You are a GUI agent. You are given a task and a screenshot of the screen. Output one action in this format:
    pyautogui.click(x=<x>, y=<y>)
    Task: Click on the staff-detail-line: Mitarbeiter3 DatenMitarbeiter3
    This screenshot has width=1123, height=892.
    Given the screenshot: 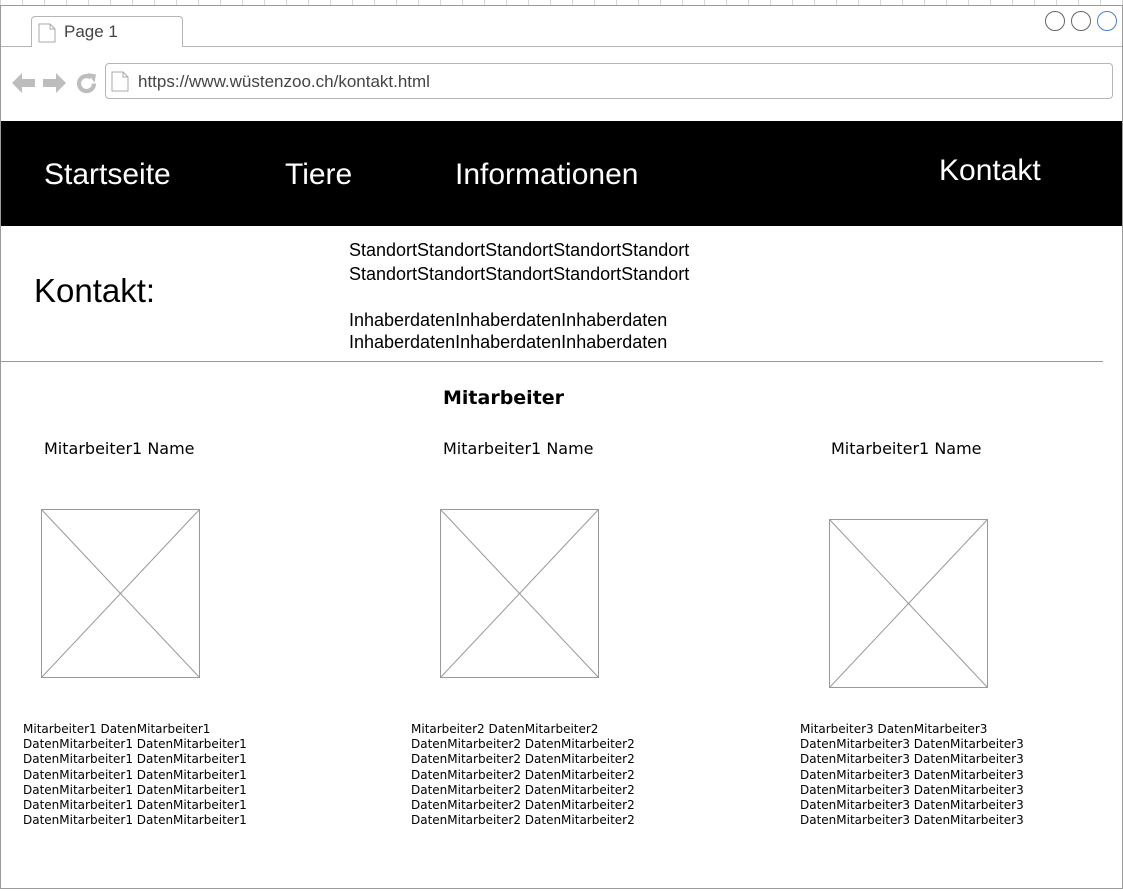 What is the action you would take?
    pyautogui.click(x=894, y=729)
    